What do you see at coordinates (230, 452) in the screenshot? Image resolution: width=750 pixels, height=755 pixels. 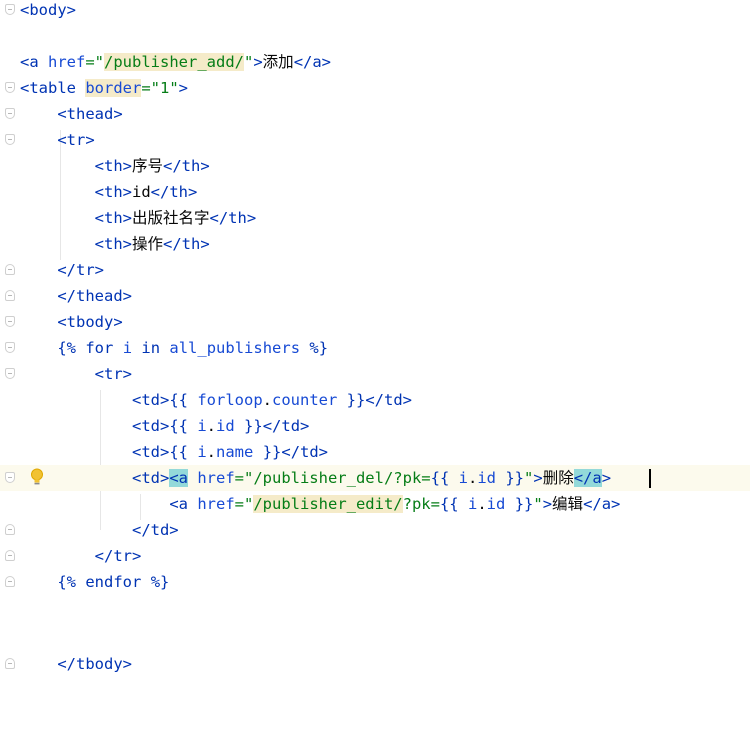 I see `code-text: <td>{{ i.name }}</td>` at bounding box center [230, 452].